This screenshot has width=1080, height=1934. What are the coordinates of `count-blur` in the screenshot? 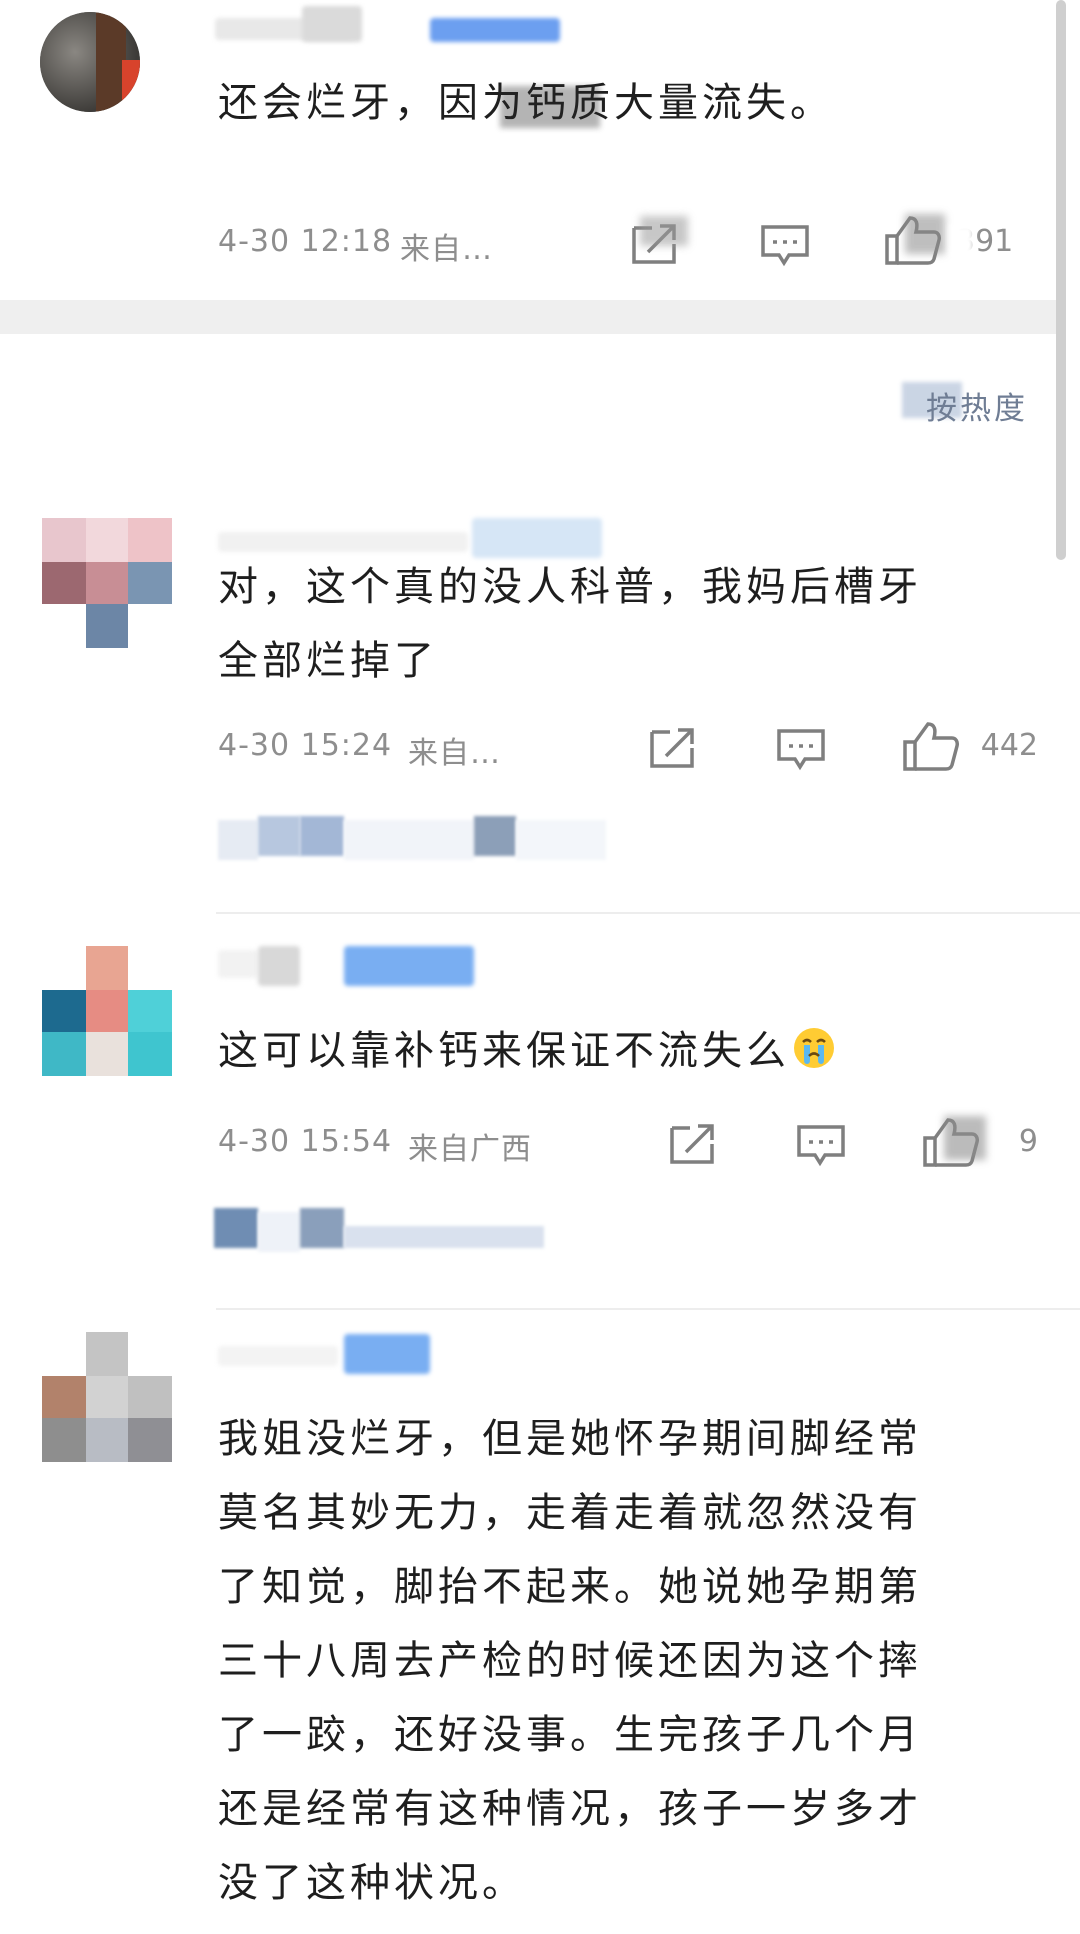 It's located at (962, 241).